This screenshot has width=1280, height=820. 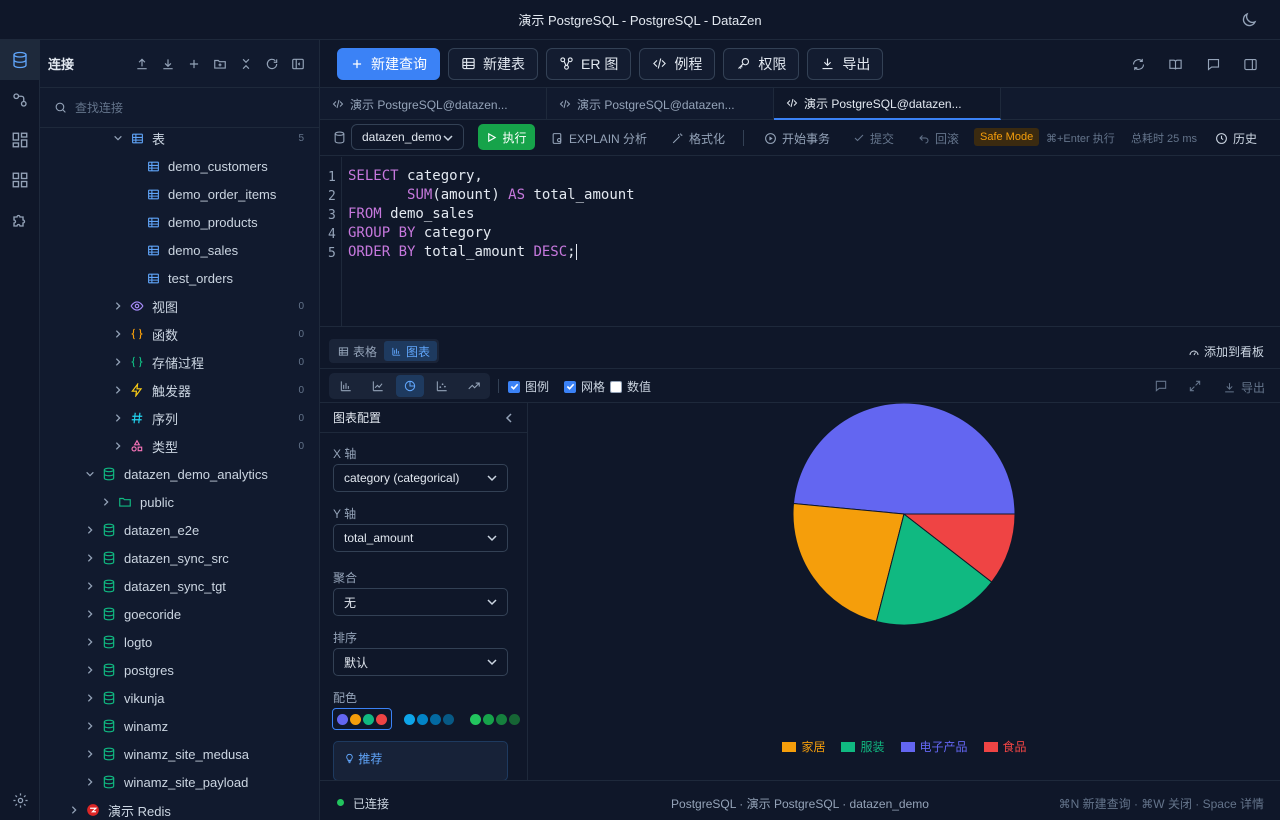 I want to click on tab-table-view: 表格, so click(x=357, y=351).